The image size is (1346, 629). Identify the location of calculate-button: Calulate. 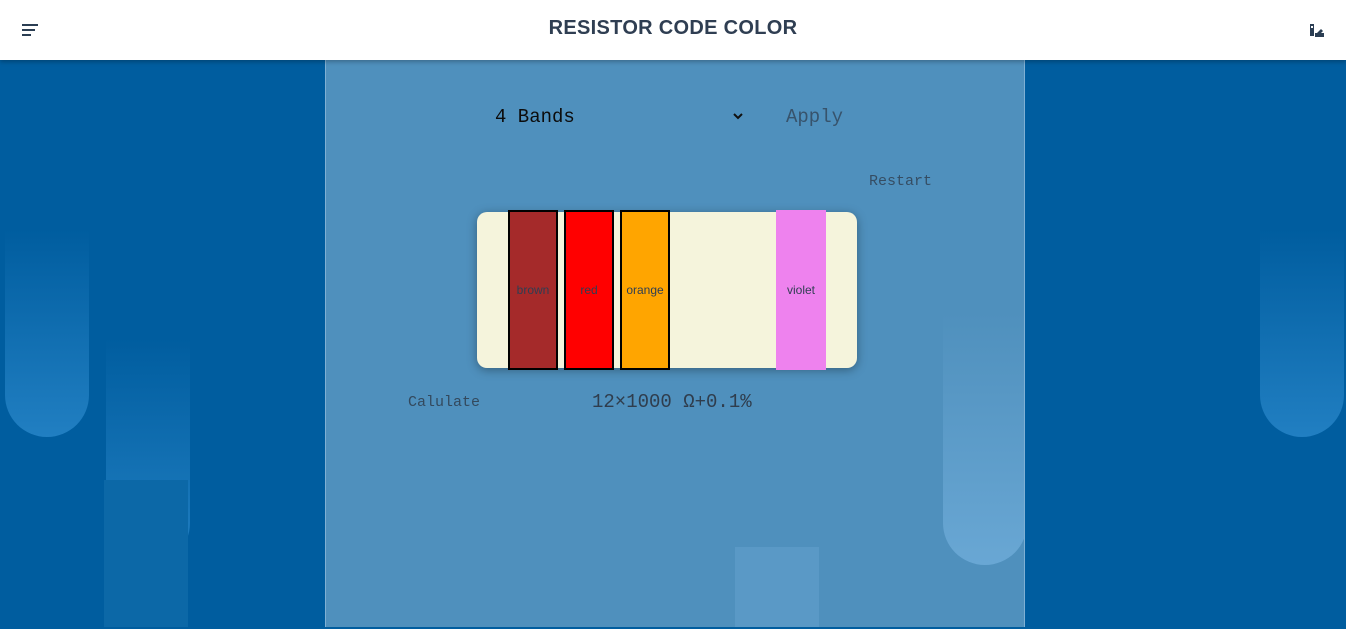
(444, 402).